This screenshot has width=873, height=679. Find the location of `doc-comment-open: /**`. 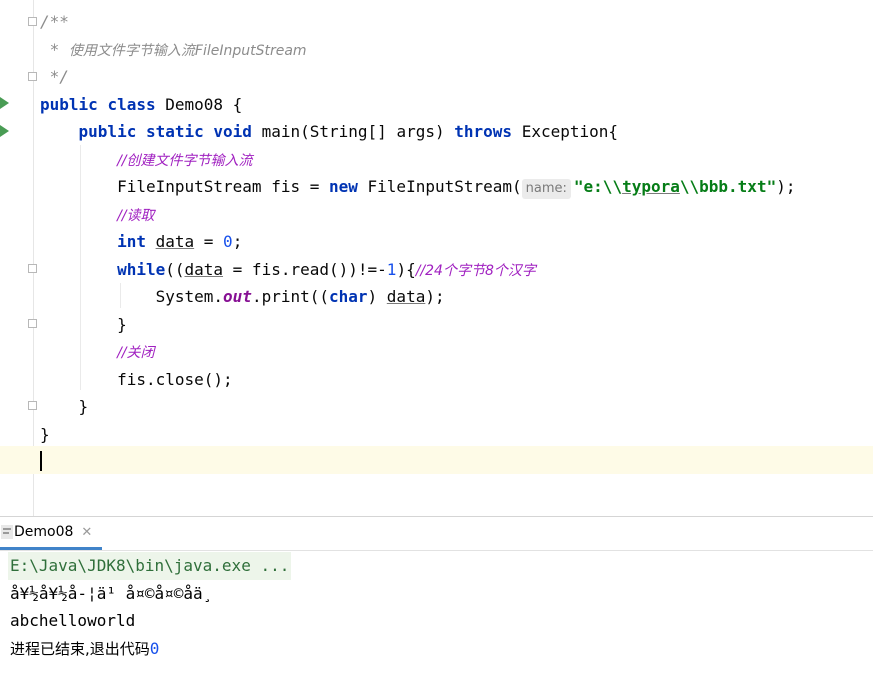

doc-comment-open: /** is located at coordinates (54, 21).